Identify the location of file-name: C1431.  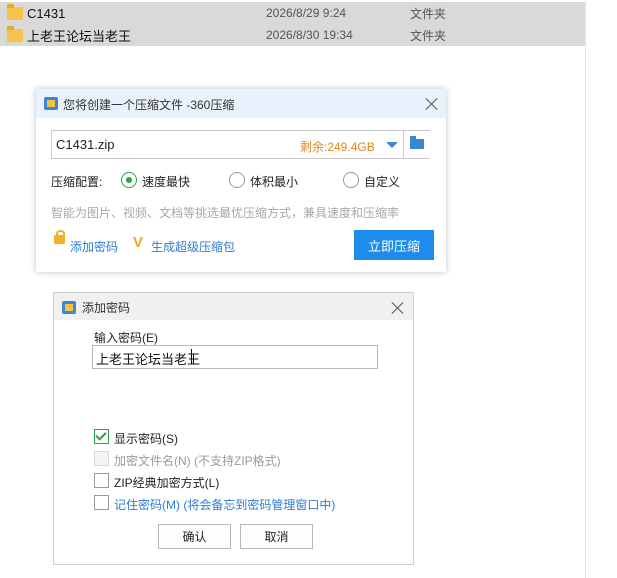
(46, 13).